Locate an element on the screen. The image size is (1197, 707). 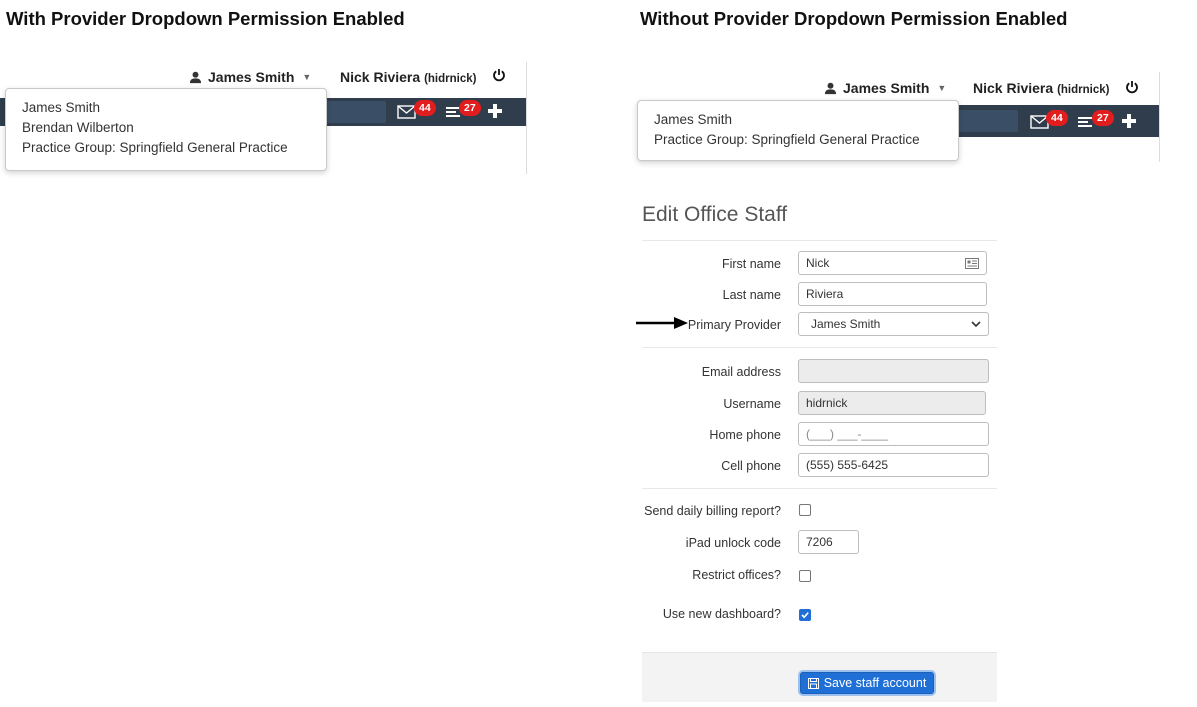
cell-phone-label: Cell phone is located at coordinates (751, 466).